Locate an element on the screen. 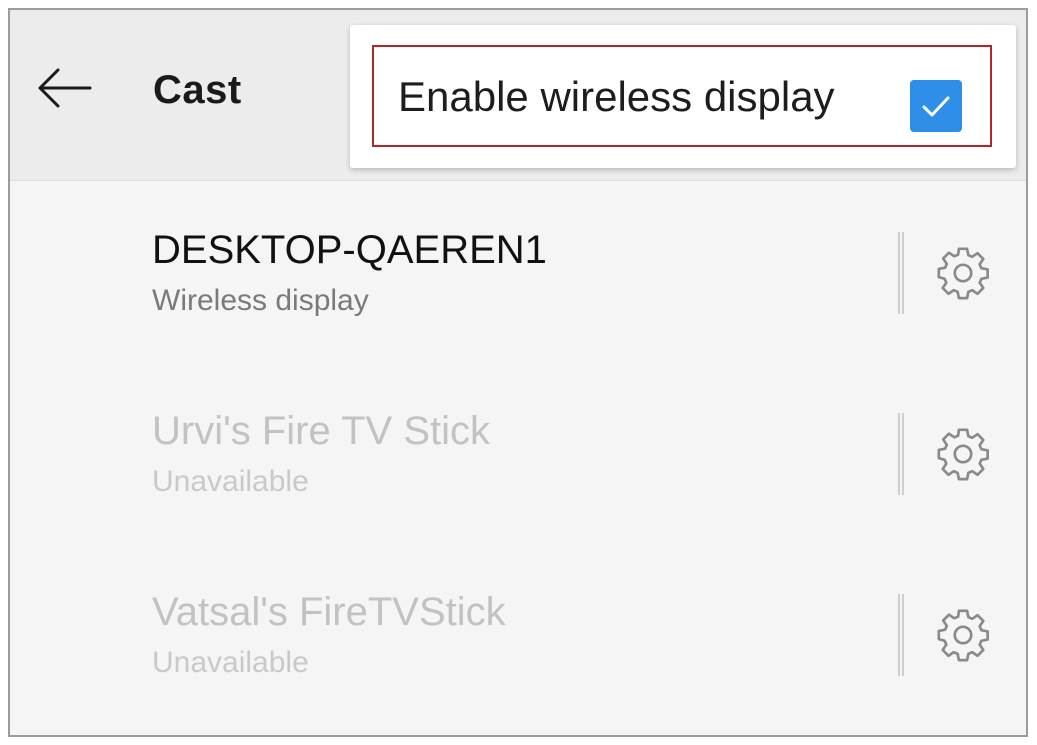 Image resolution: width=1037 pixels, height=745 pixels. back-button is located at coordinates (64, 88).